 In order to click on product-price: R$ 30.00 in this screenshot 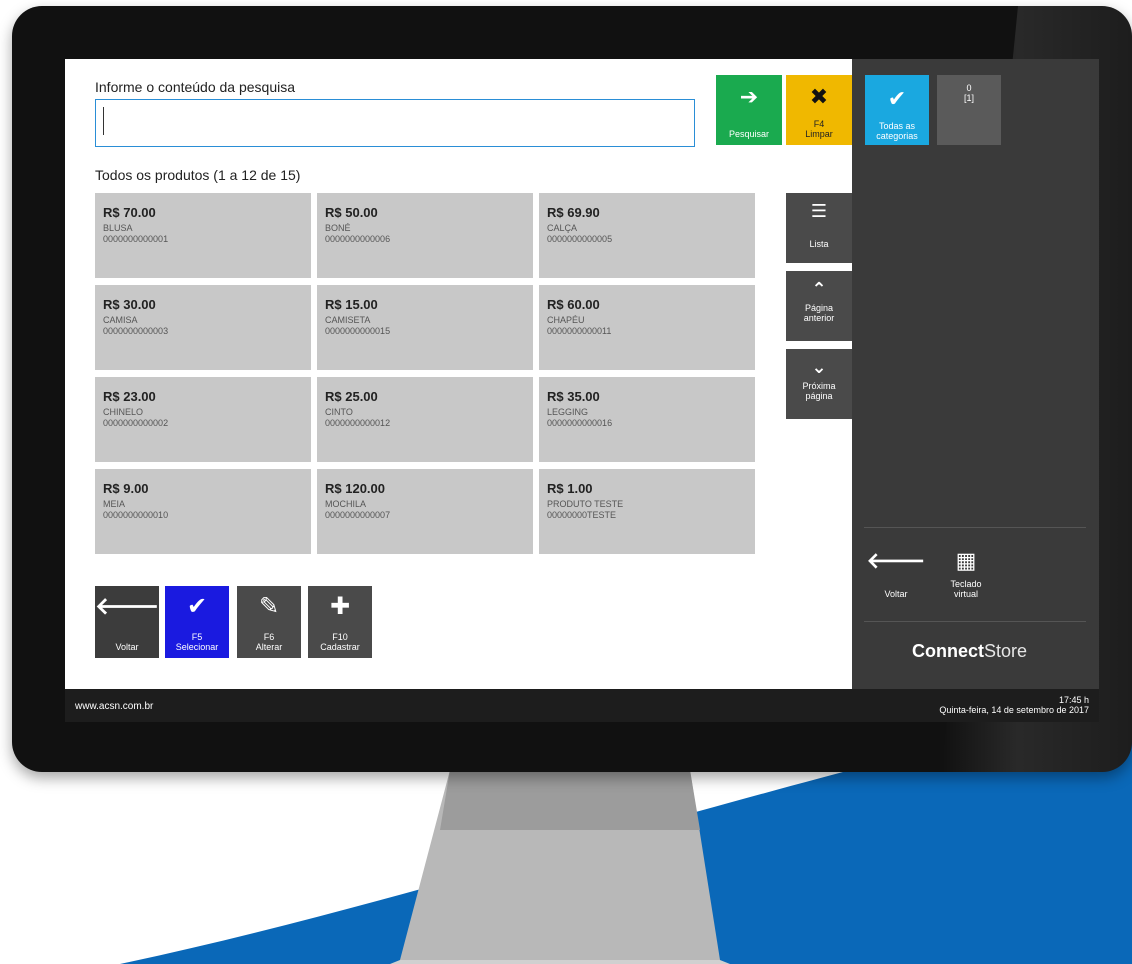, I will do `click(129, 304)`.